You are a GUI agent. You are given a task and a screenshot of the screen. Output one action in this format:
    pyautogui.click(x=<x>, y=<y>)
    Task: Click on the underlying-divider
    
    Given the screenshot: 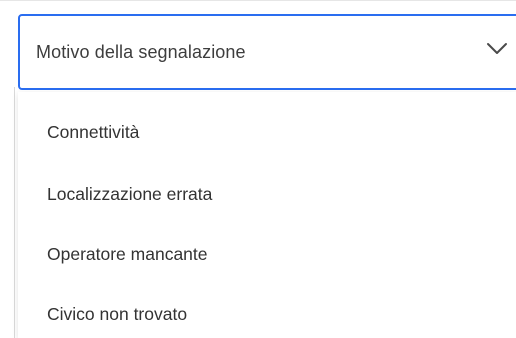 What is the action you would take?
    pyautogui.click(x=258, y=0)
    